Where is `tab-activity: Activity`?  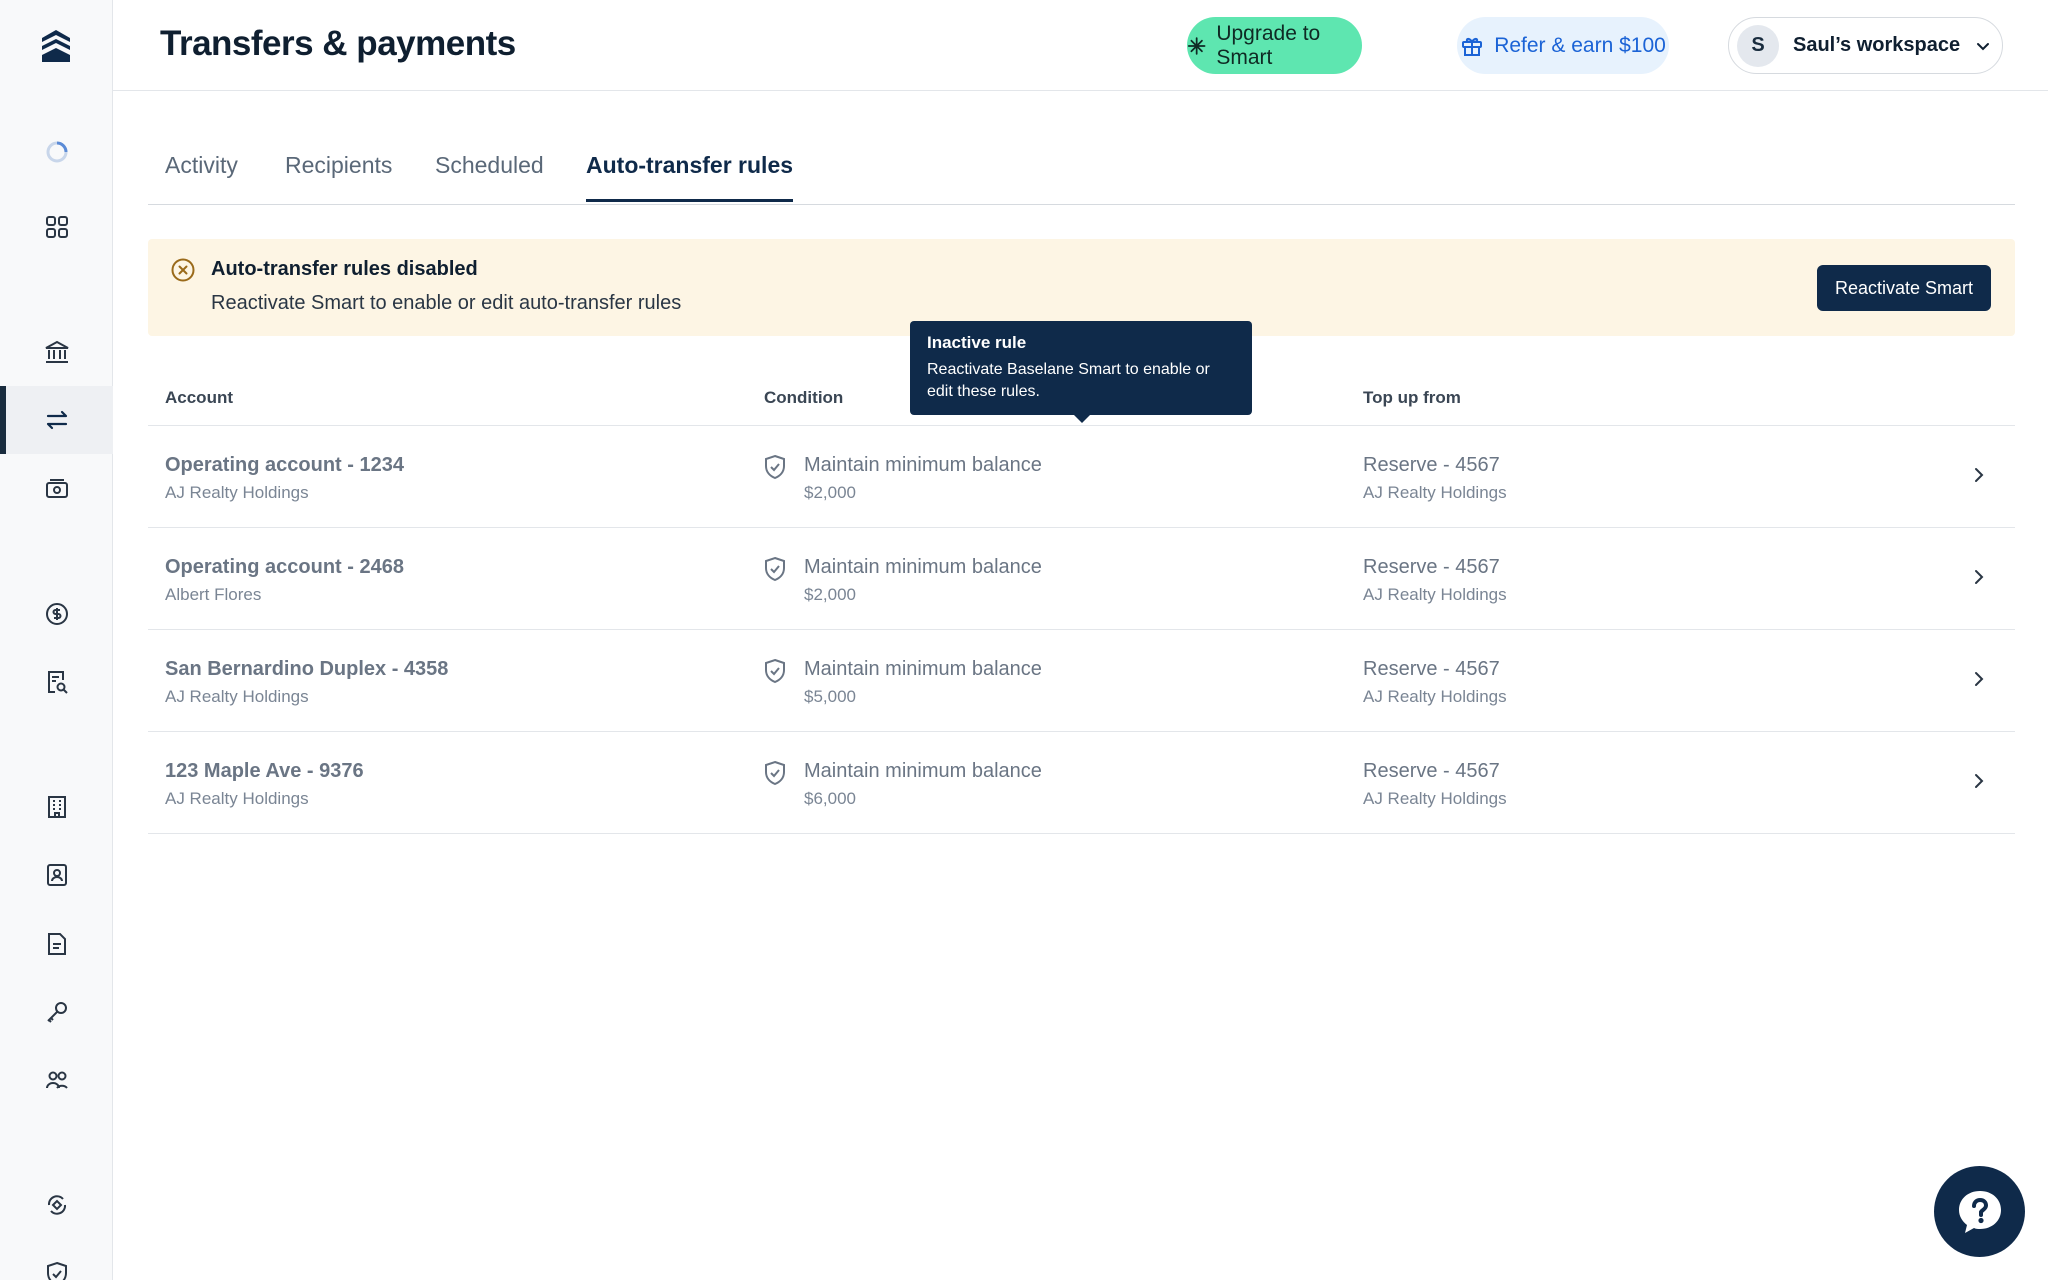 tab-activity: Activity is located at coordinates (201, 175).